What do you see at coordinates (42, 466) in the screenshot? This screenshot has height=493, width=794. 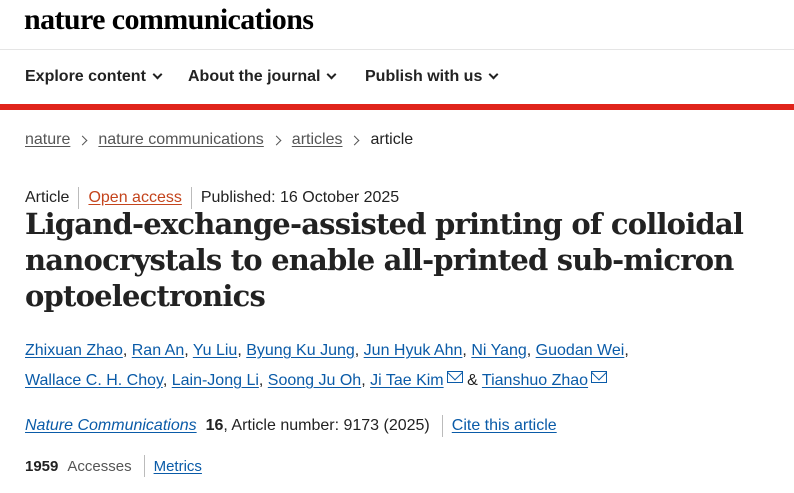 I see `accesses-count: 1959` at bounding box center [42, 466].